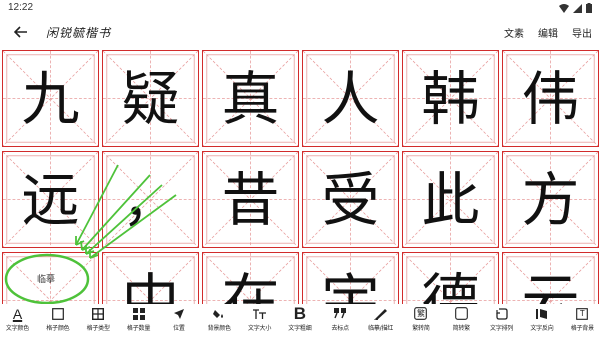  I want to click on grid-character: ，, so click(150, 199).